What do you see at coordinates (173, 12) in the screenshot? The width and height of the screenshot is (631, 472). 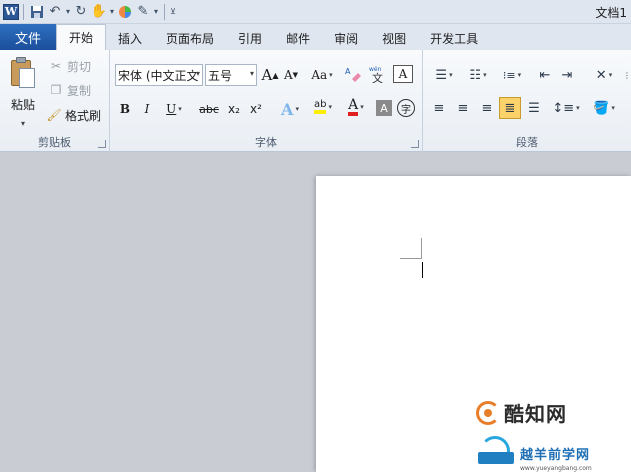 I see `customize-qat-icon: ⊻` at bounding box center [173, 12].